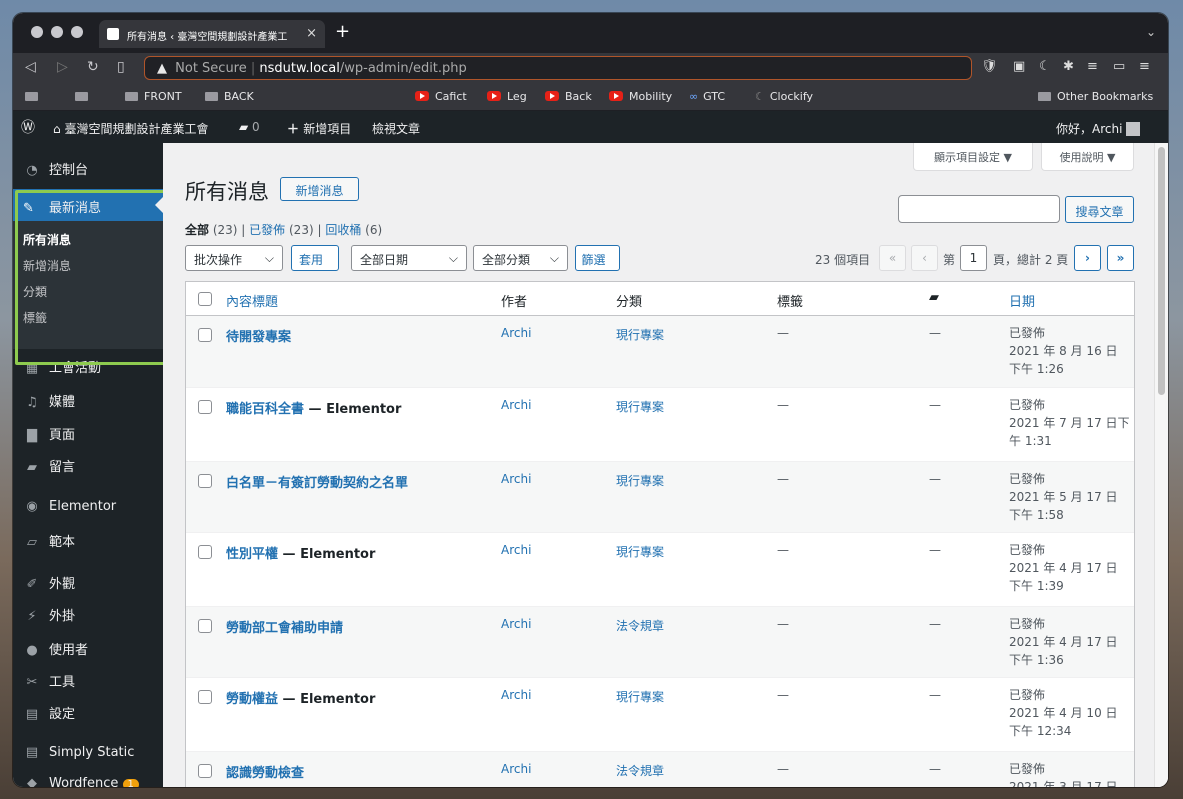 The width and height of the screenshot is (1183, 799). I want to click on extensions-icon: ✱, so click(1068, 66).